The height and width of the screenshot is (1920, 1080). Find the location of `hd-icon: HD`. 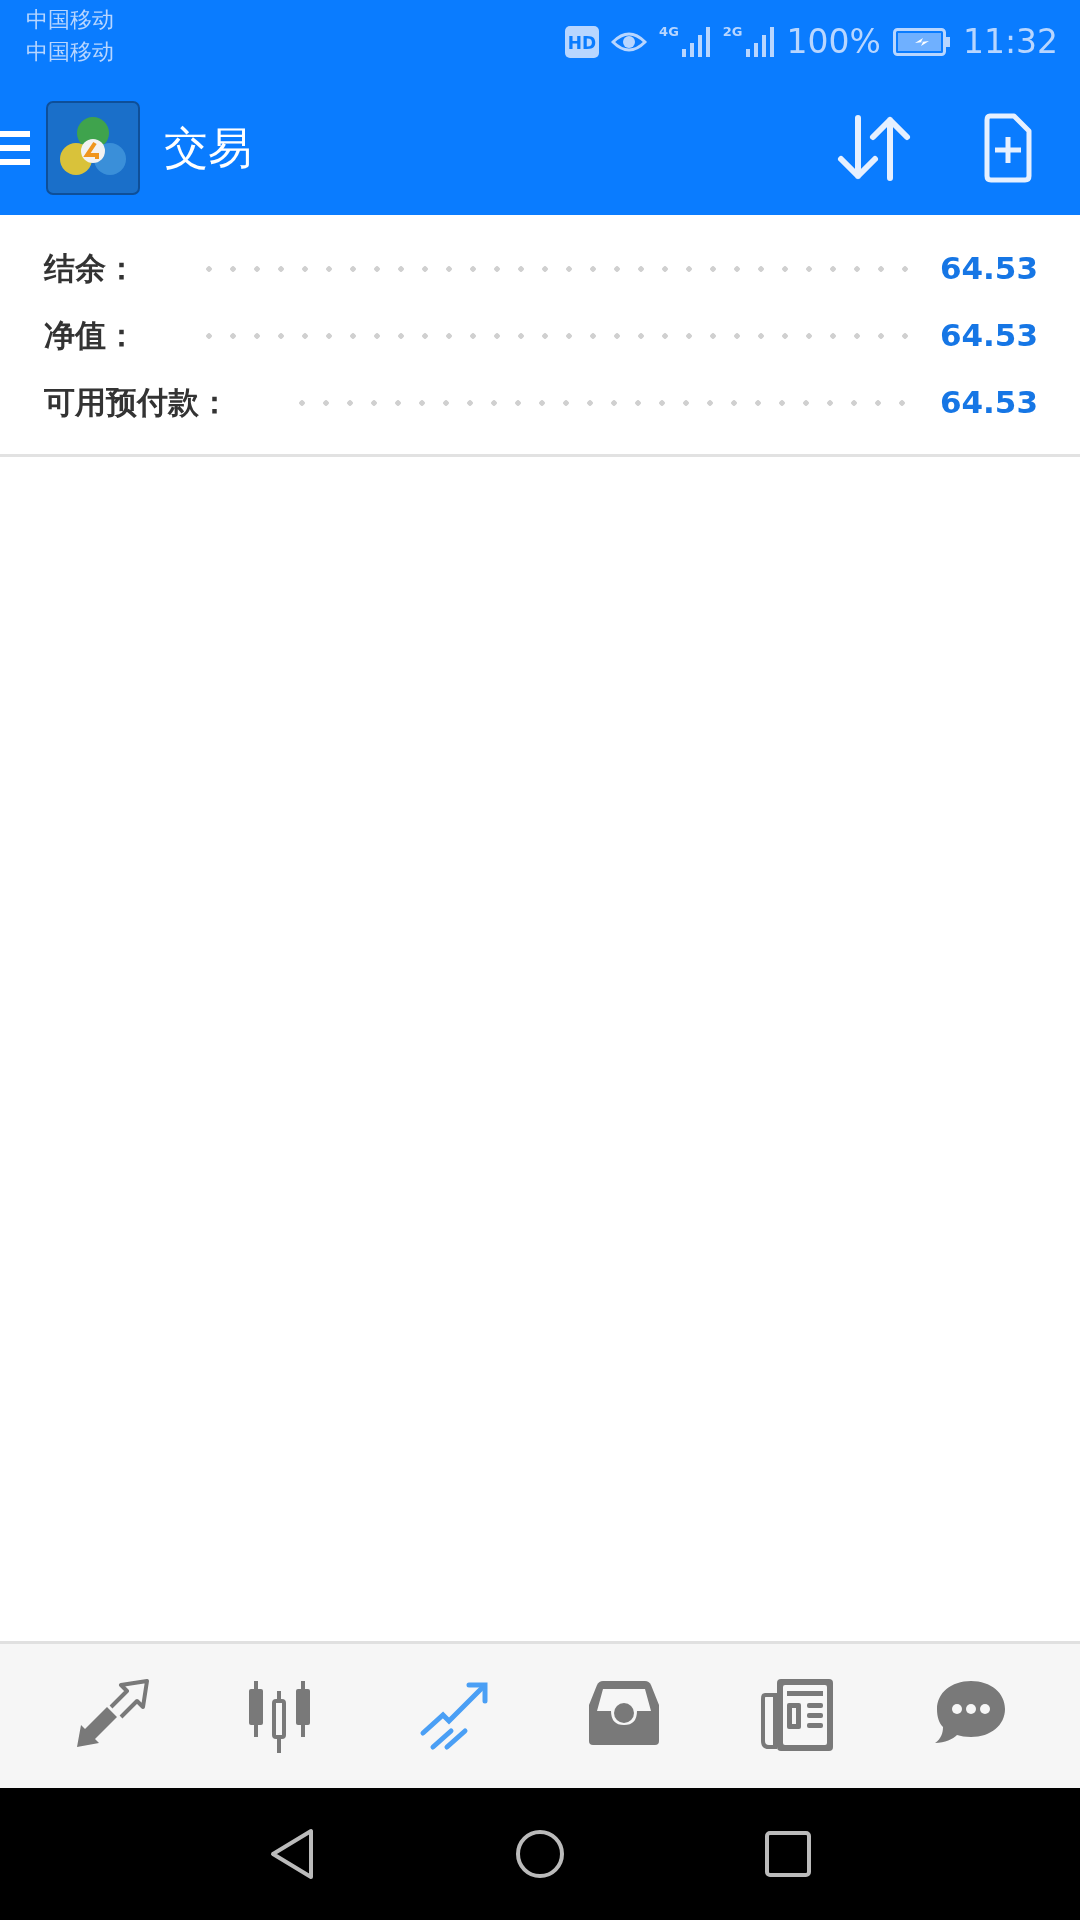

hd-icon: HD is located at coordinates (582, 42).